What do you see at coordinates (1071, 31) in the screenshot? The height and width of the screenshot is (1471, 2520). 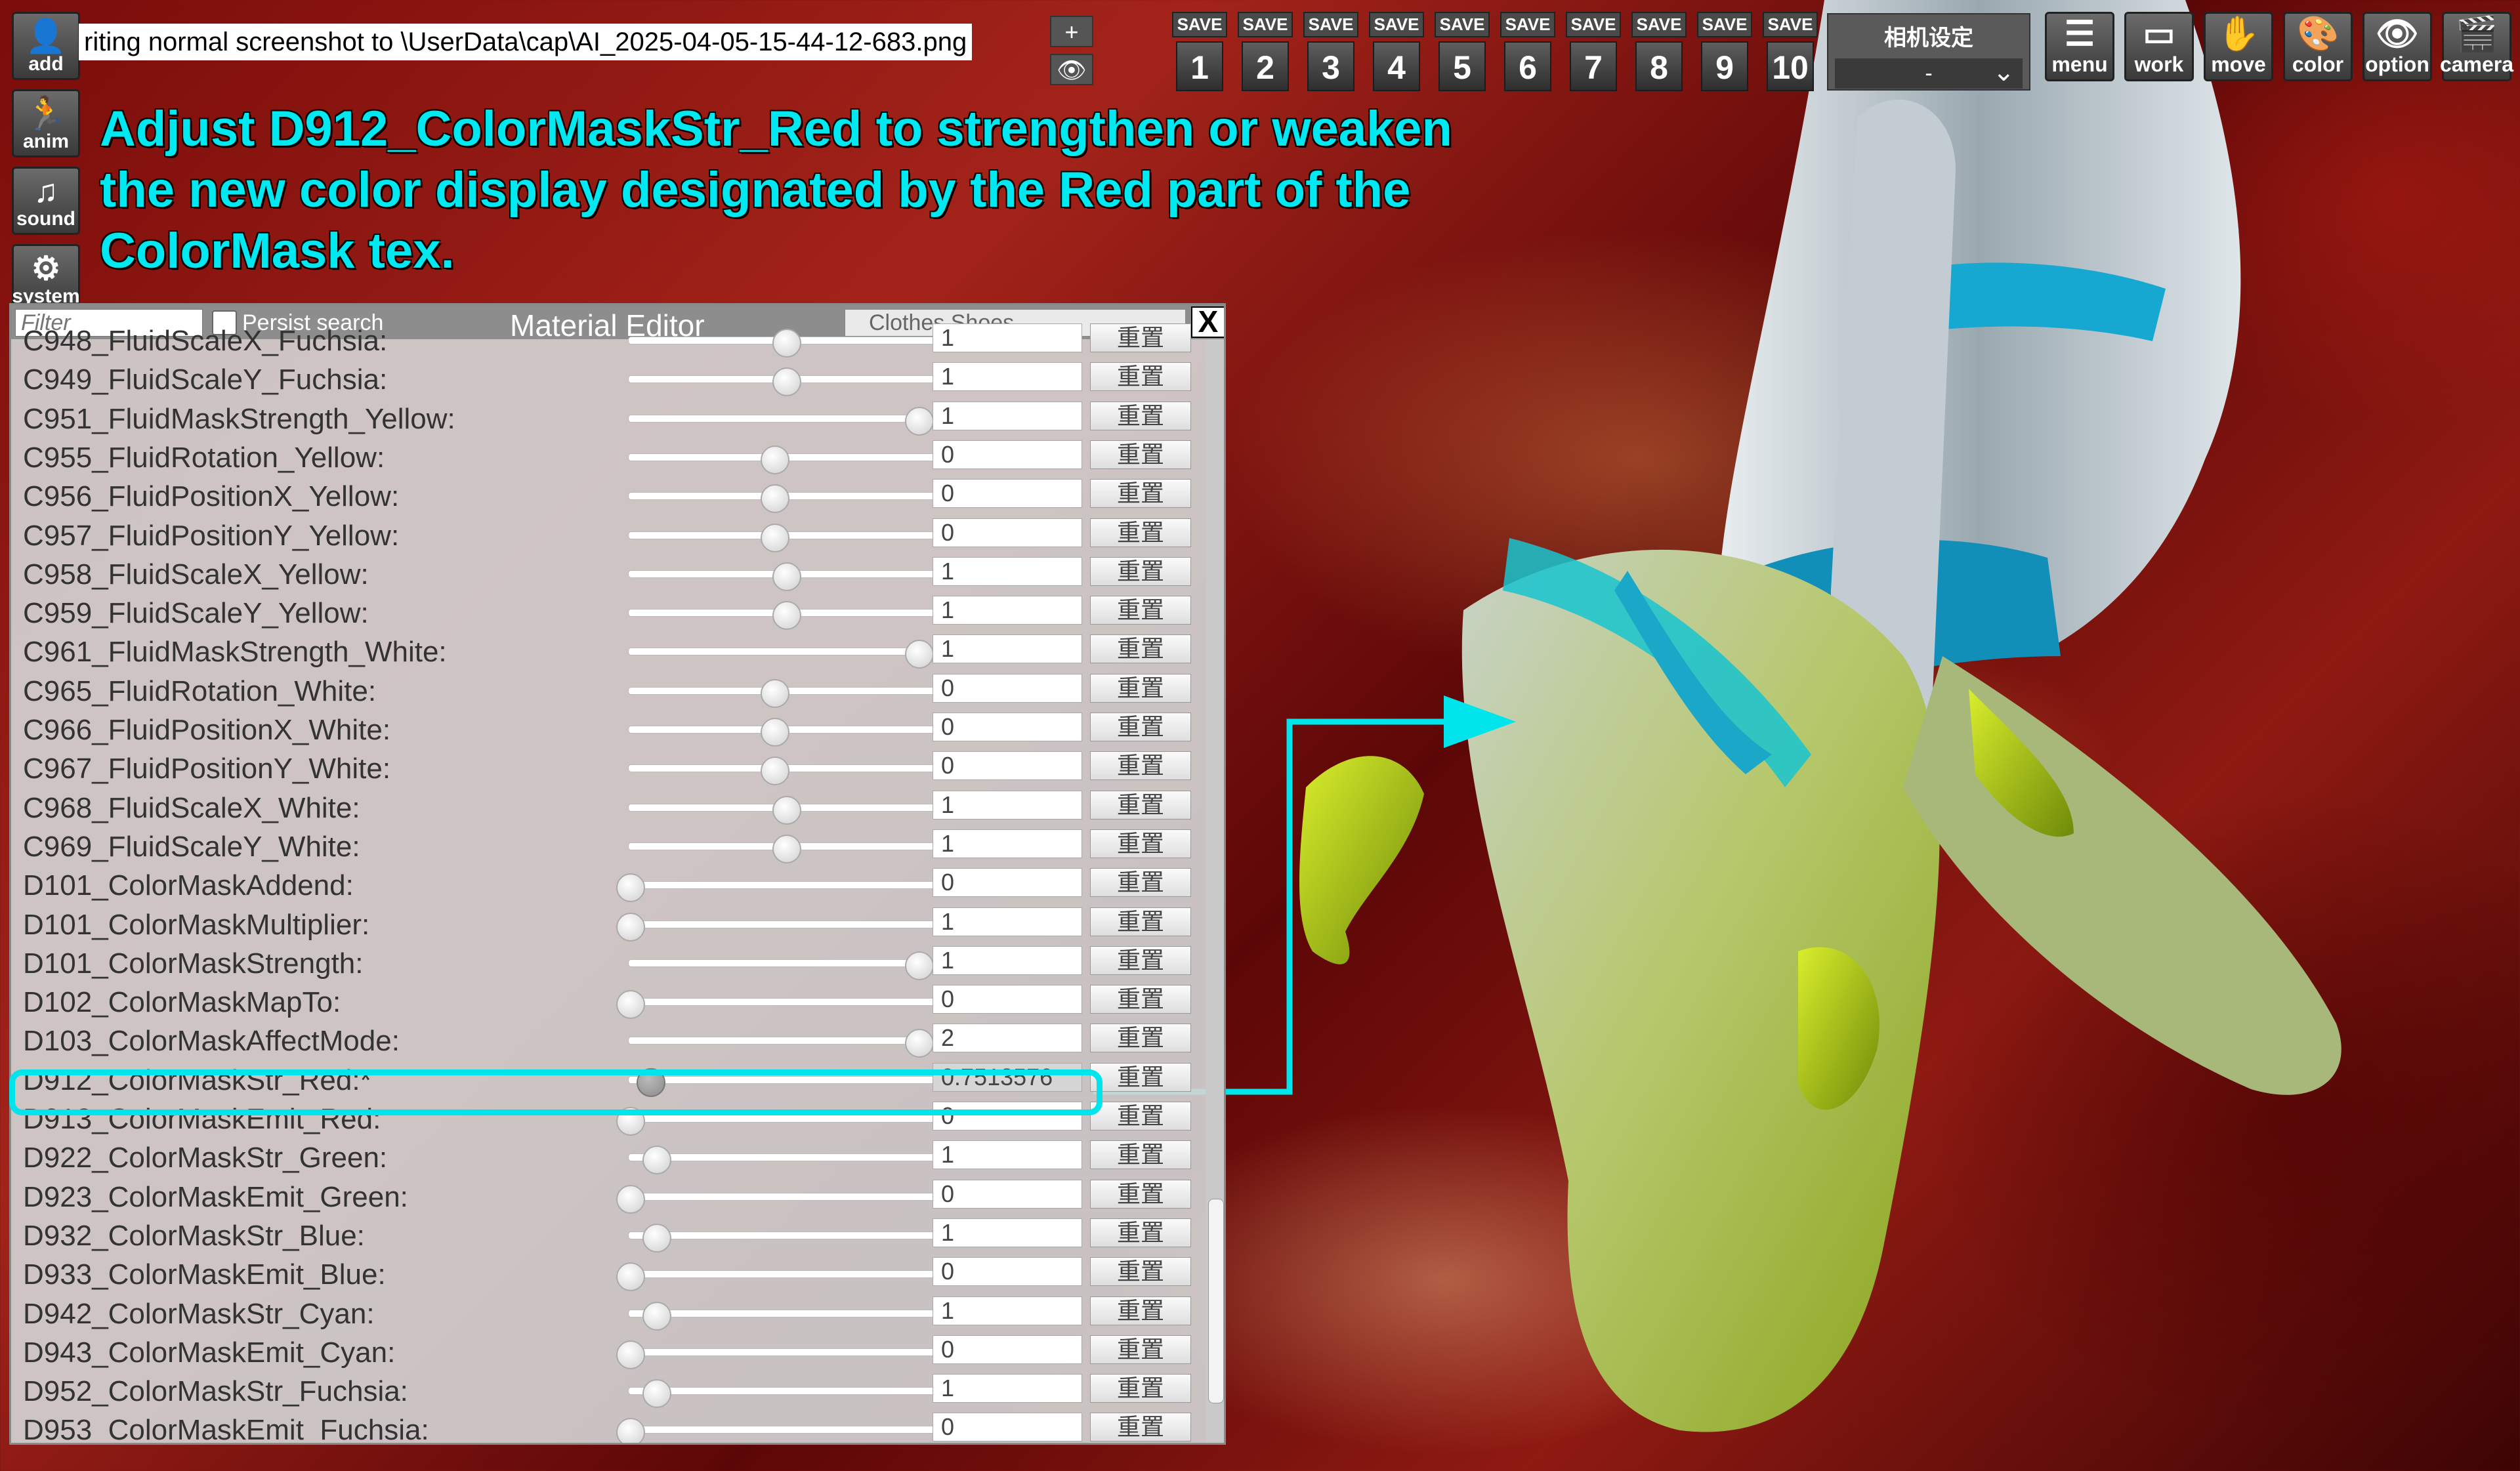 I see `plus-button: +` at bounding box center [1071, 31].